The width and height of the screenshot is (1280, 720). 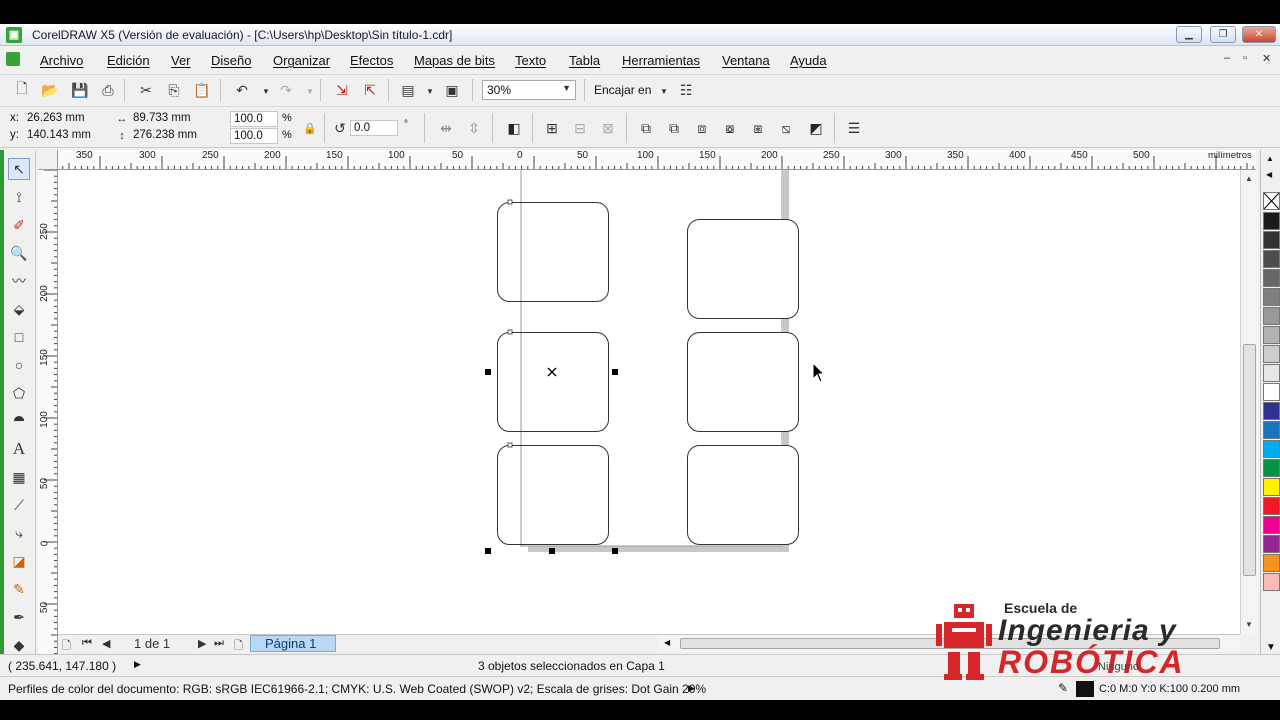 What do you see at coordinates (474, 128) in the screenshot?
I see `mirror-vertical-icon: ⇳` at bounding box center [474, 128].